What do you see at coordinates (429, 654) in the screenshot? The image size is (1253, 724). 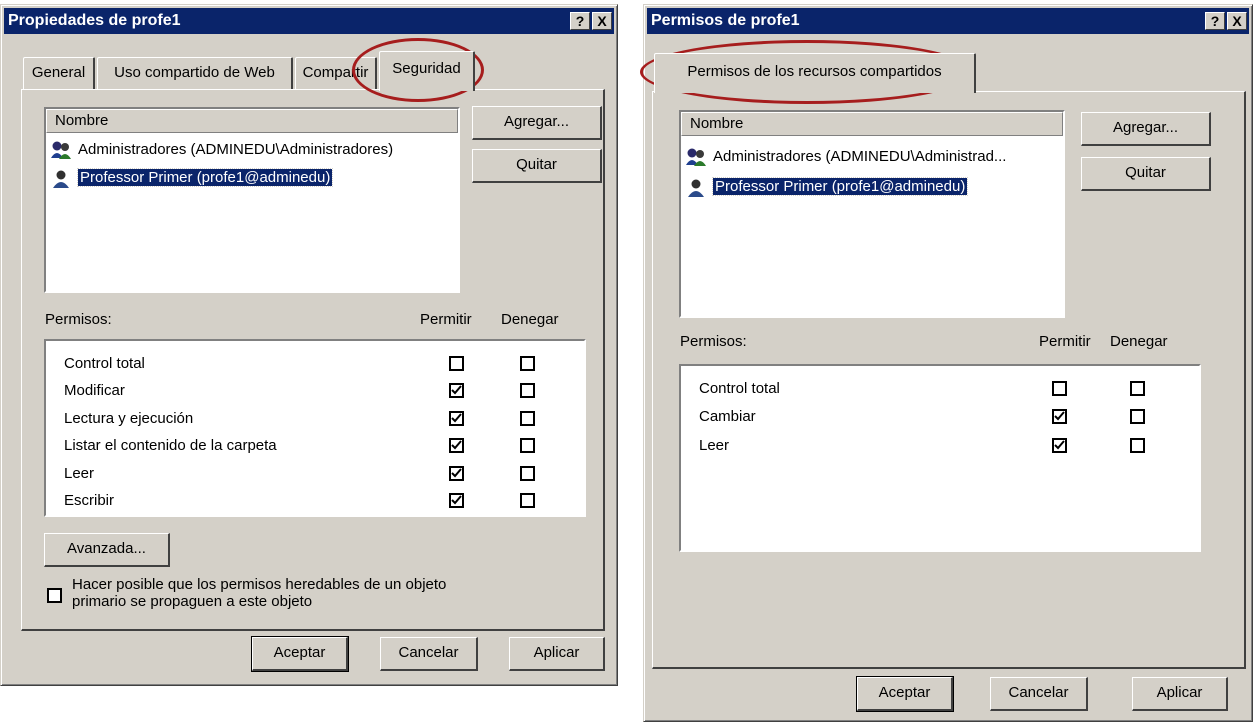 I see `left-cancel-button: Cancelar` at bounding box center [429, 654].